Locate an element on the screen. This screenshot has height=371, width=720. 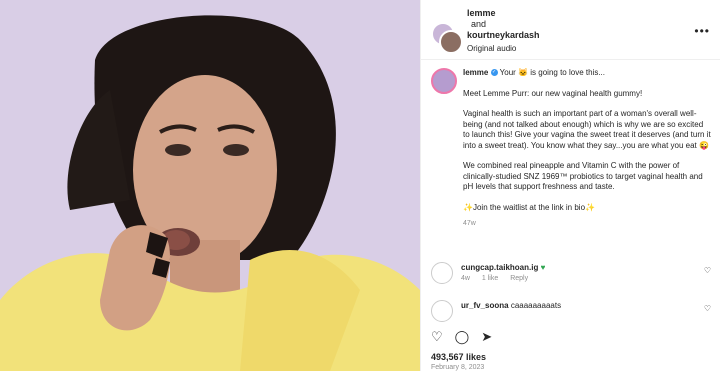
caption-username: lemme is located at coordinates (475, 72).